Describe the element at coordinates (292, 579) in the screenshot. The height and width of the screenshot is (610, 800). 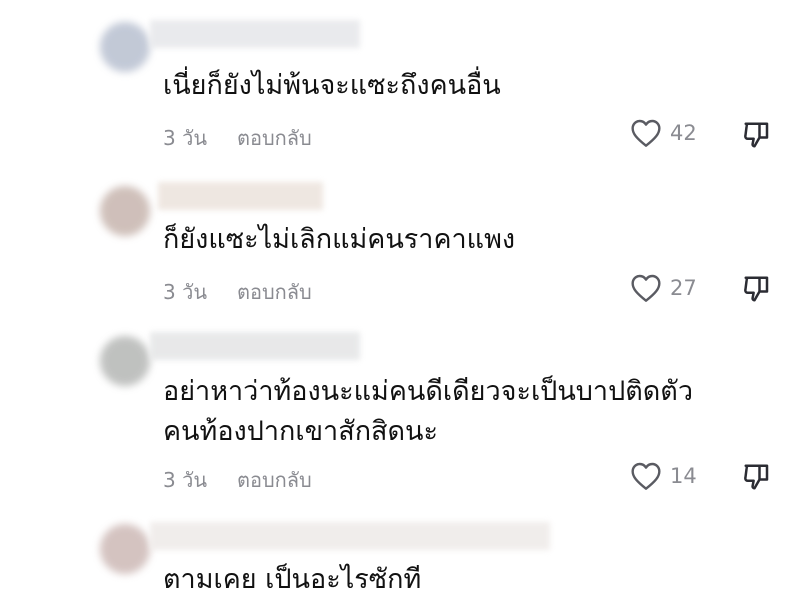
I see `comment-text: ตามเคย เป็นอะไรซักที` at that location.